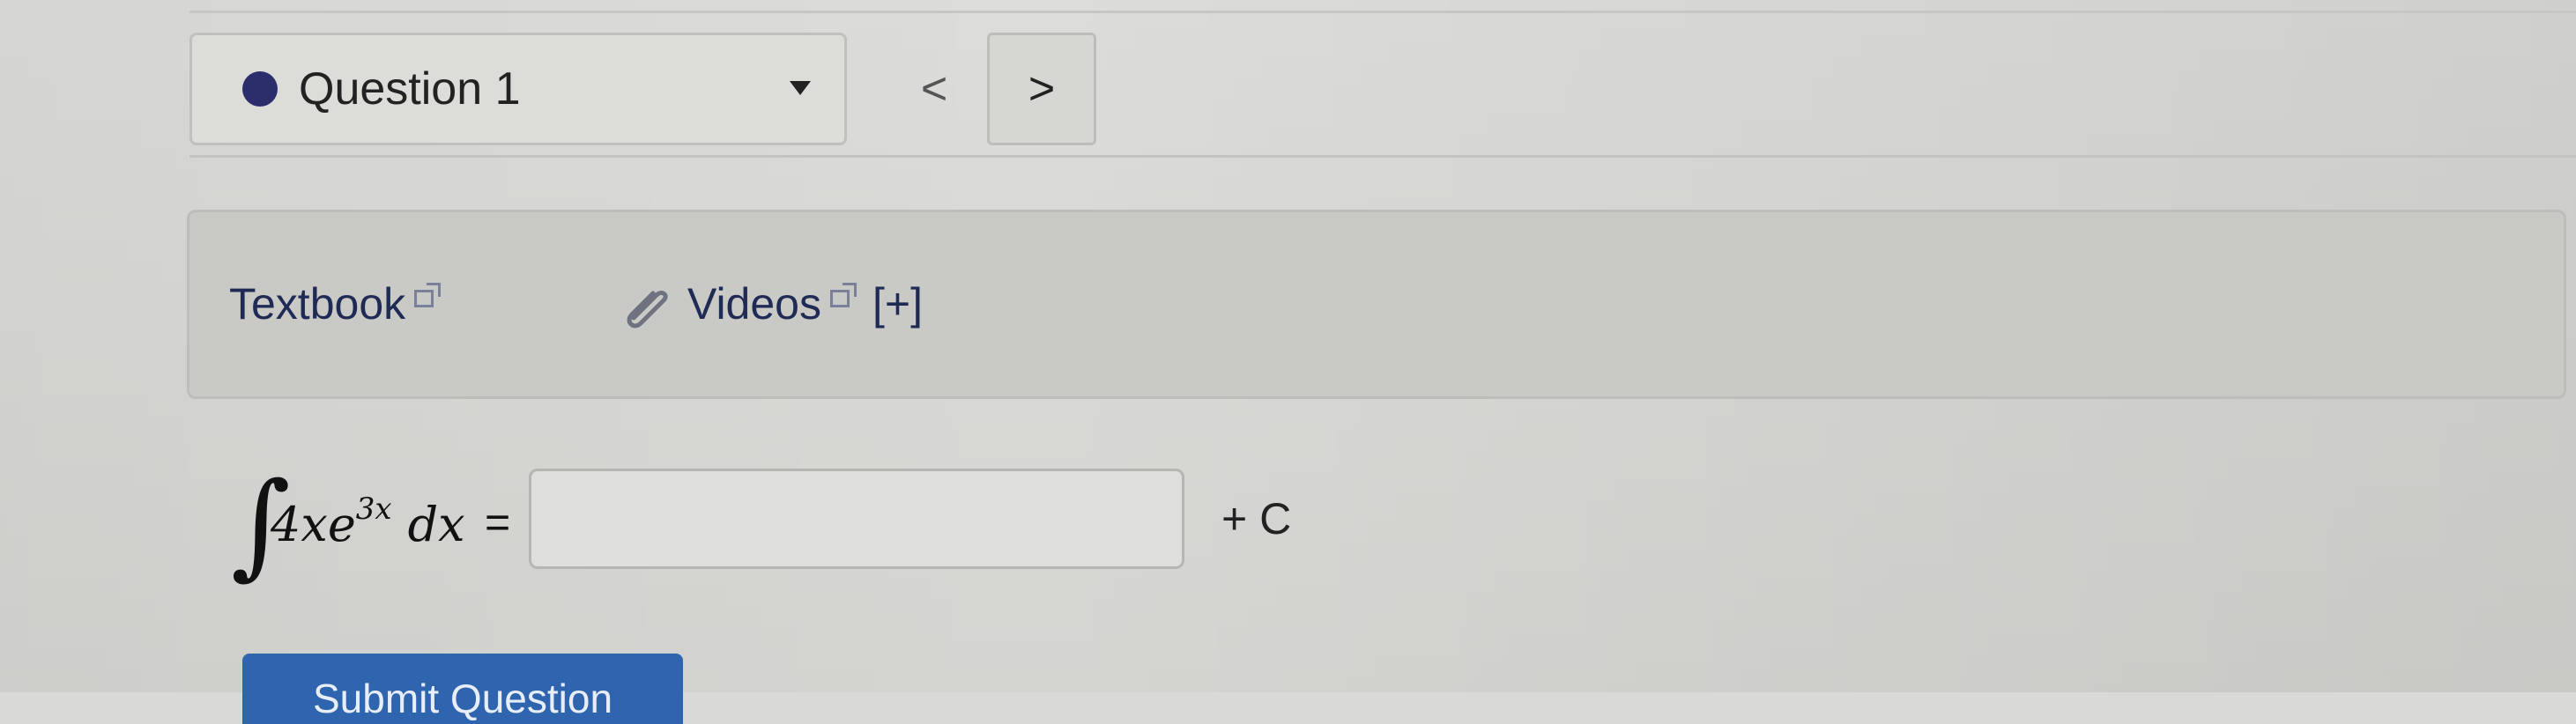  I want to click on textbook-label: Textbook, so click(317, 304).